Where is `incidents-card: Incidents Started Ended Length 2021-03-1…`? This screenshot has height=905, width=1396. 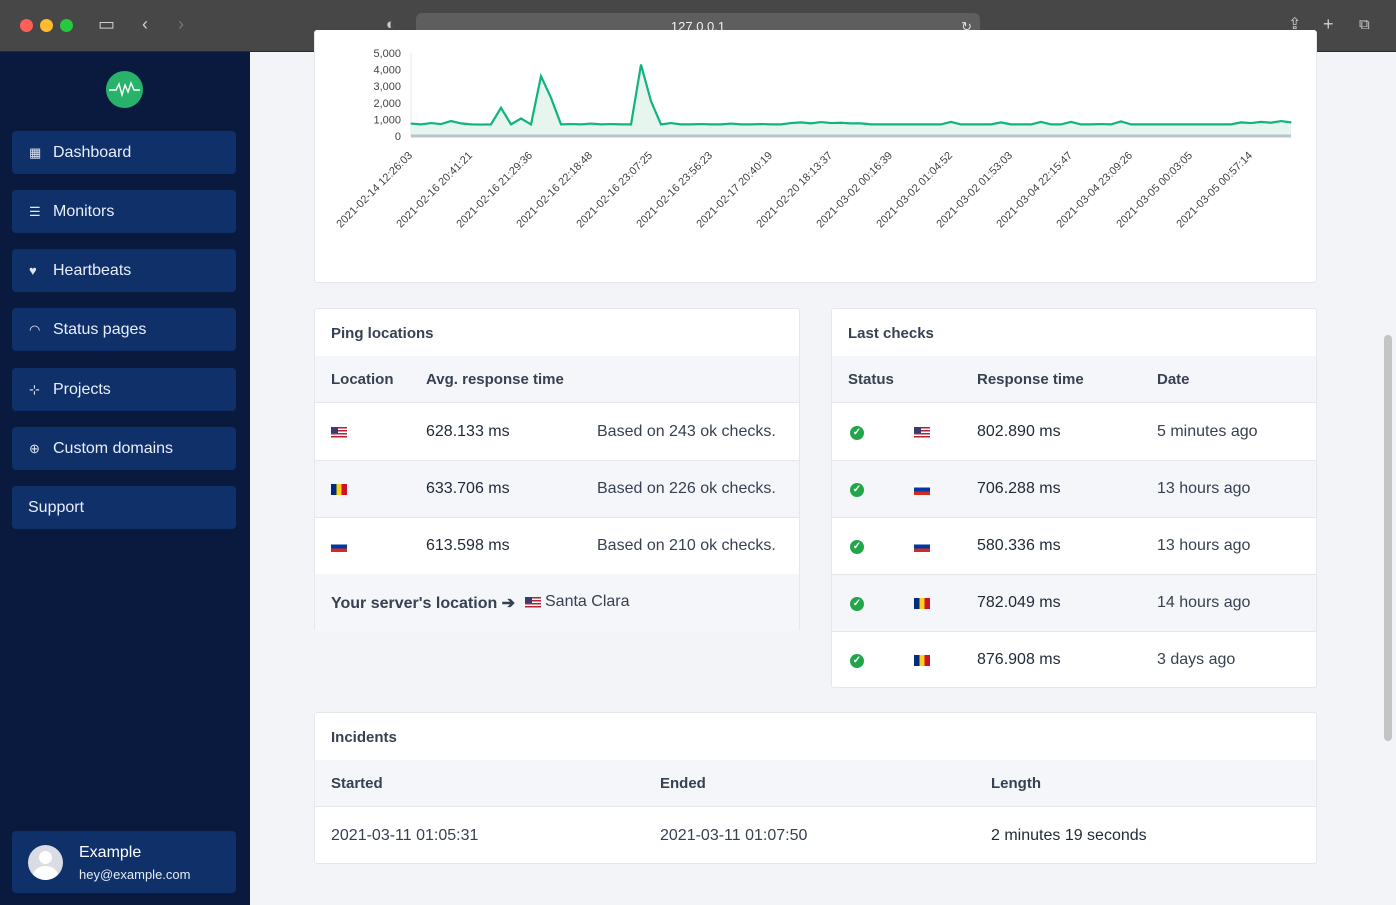
incidents-card: Incidents Started Ended Length 2021-03-1… is located at coordinates (815, 788).